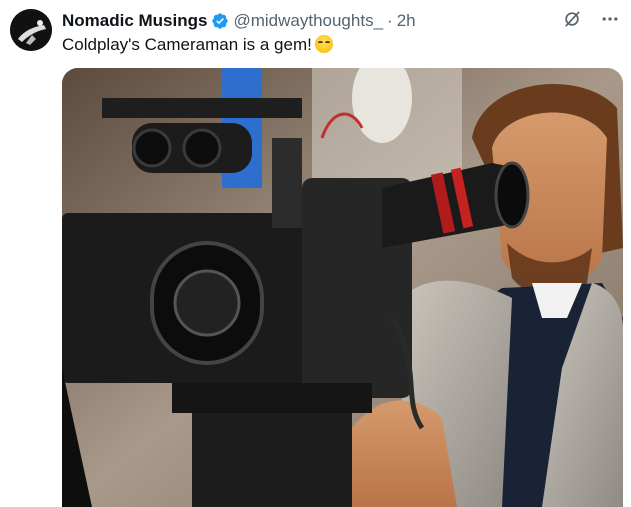 Image resolution: width=631 pixels, height=507 pixels. I want to click on avatar, so click(31, 30).